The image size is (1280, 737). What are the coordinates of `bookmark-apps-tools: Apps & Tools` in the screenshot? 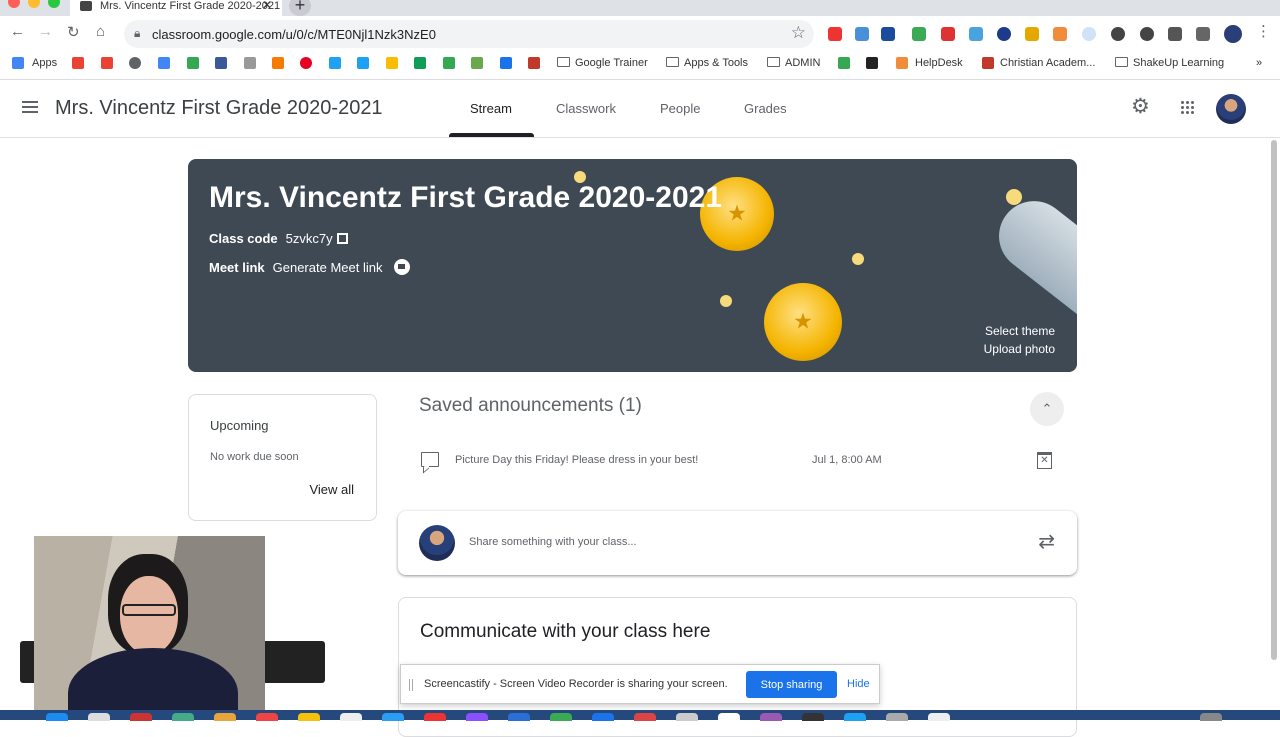 It's located at (707, 63).